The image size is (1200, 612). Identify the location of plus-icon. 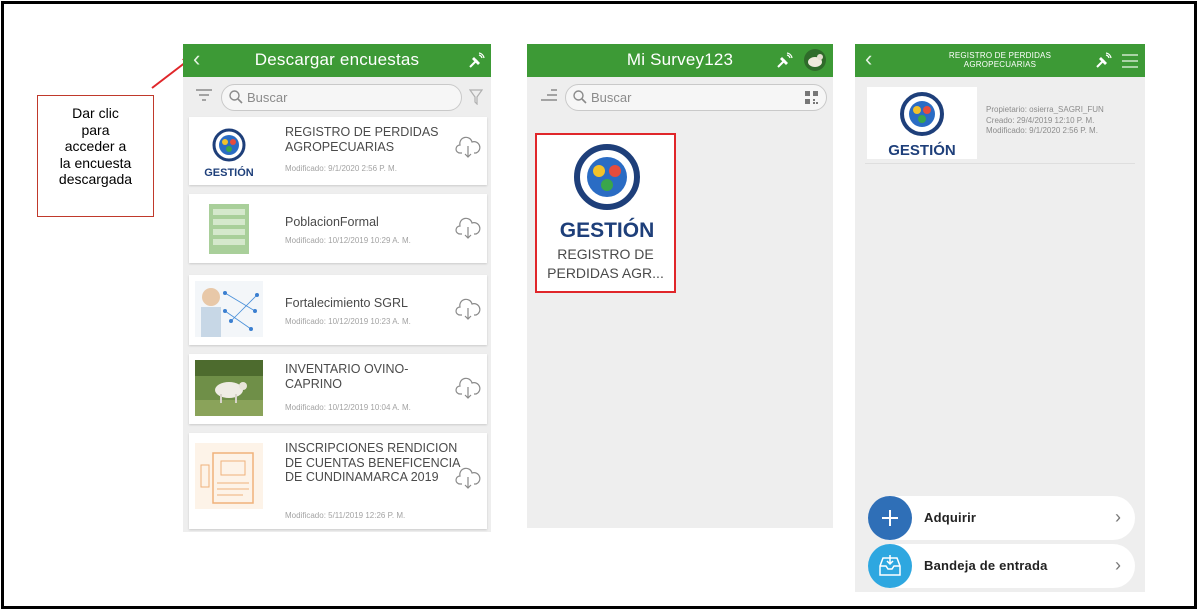
(890, 518).